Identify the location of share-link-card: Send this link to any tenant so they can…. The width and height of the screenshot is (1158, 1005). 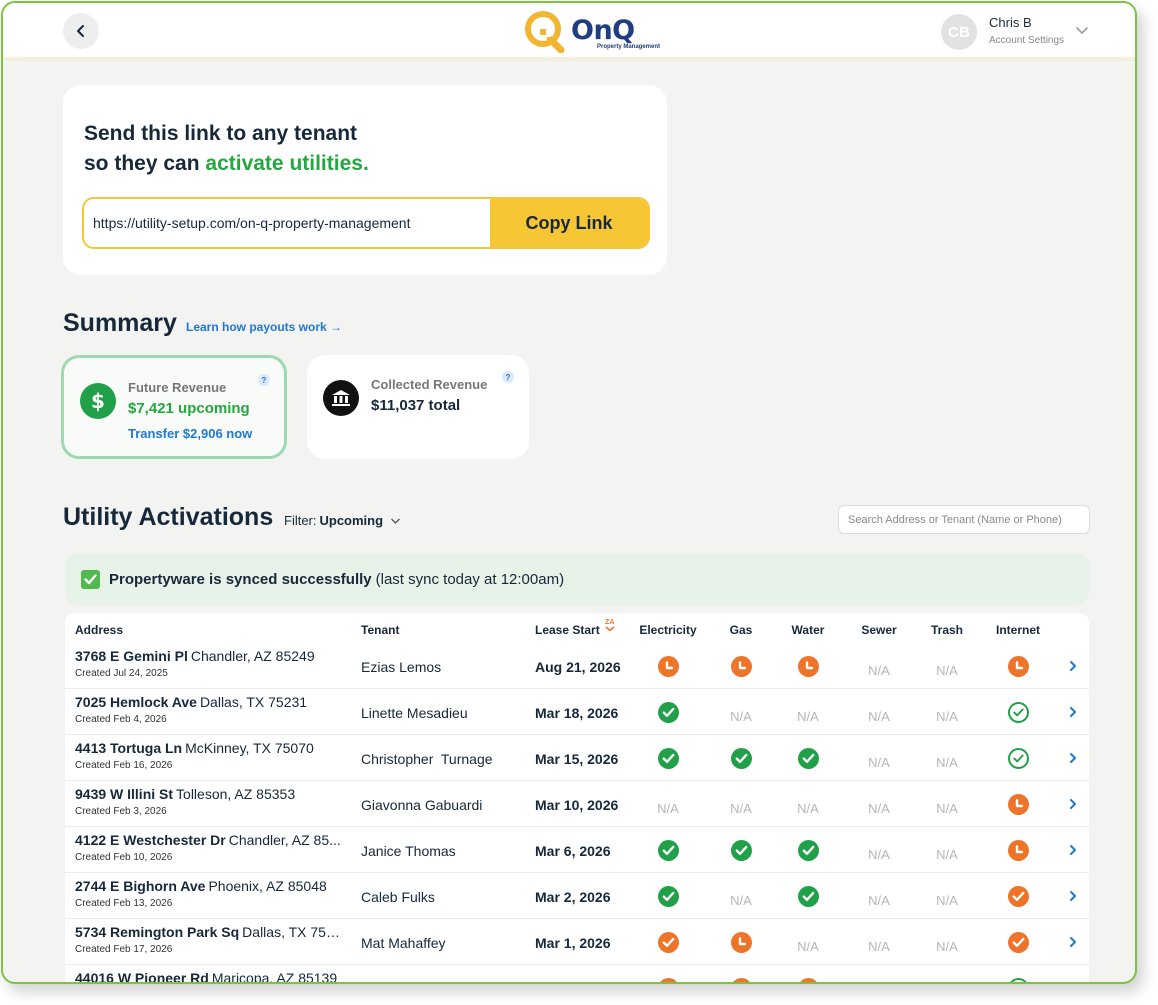
(365, 180).